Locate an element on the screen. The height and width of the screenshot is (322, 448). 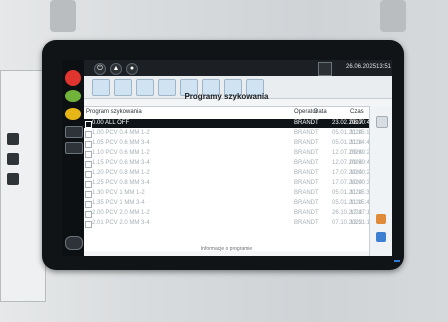
help-icon is located at coordinates (381, 219).